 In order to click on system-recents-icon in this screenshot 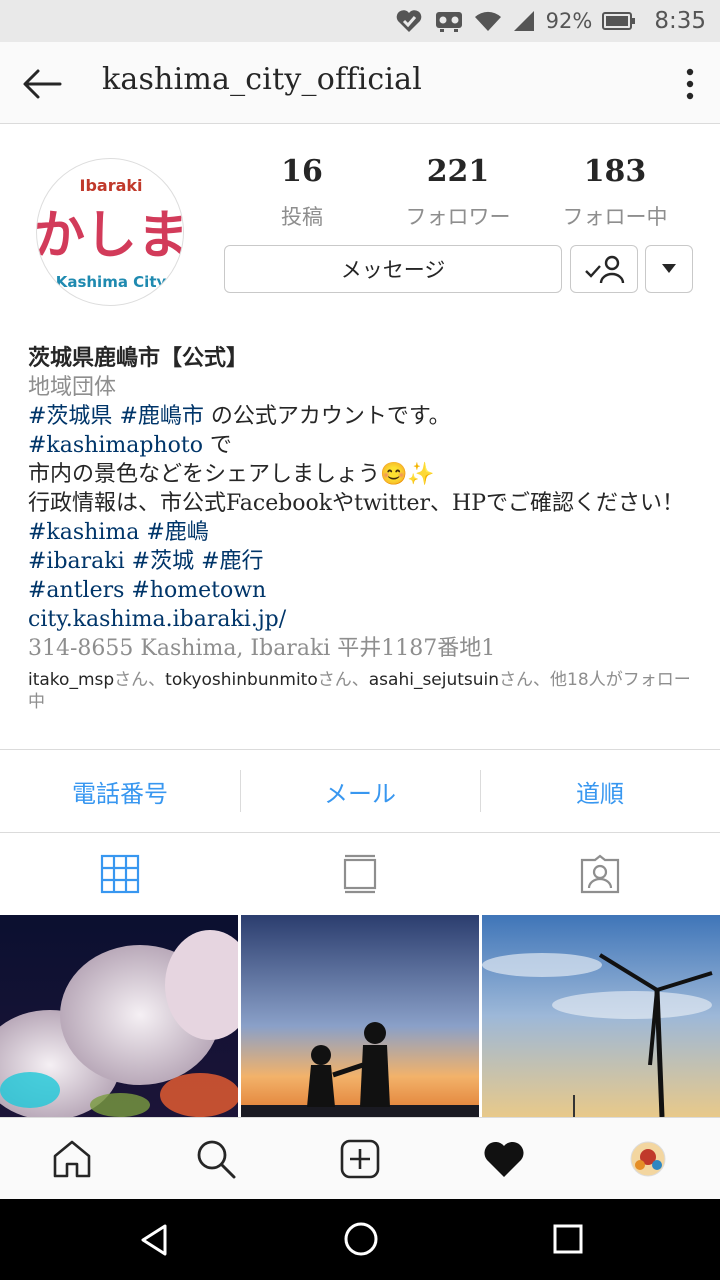, I will do `click(568, 1239)`.